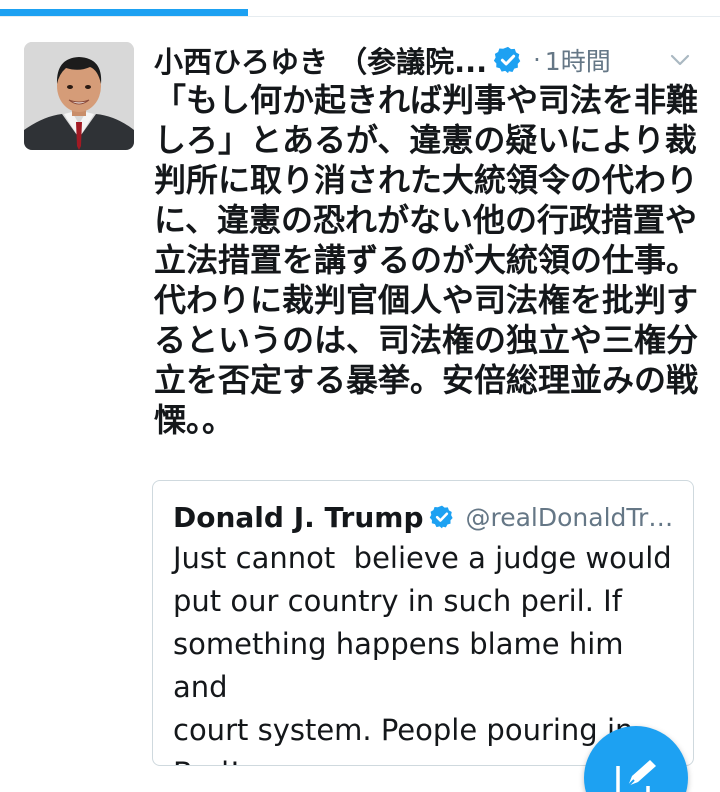 This screenshot has height=792, width=720. I want to click on tweet-header: 小西ひろゆき （参議院... · 1時間, so click(432, 60).